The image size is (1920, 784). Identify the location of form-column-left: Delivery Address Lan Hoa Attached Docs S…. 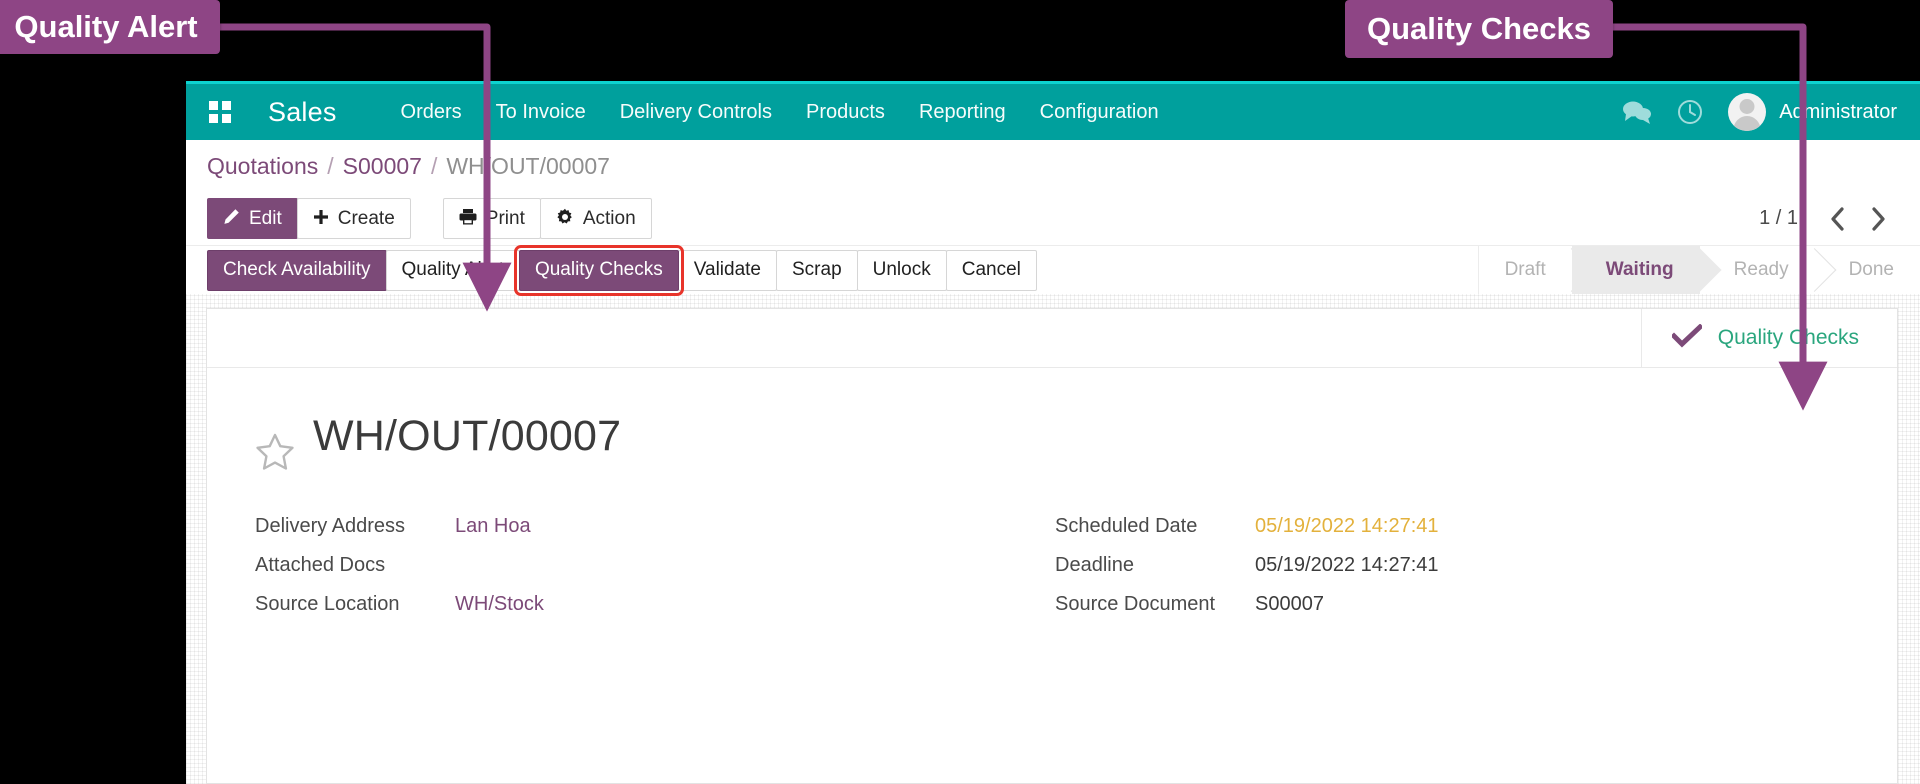
(655, 573).